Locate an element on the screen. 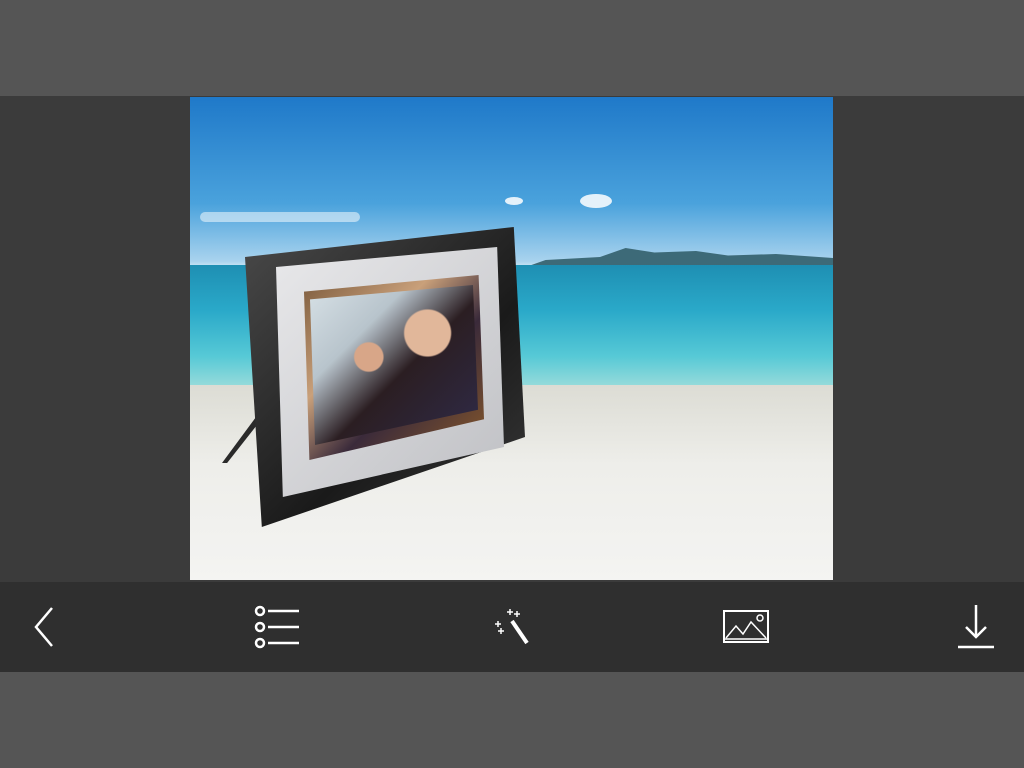 This screenshot has height=768, width=1024. effects-button is located at coordinates (512, 627).